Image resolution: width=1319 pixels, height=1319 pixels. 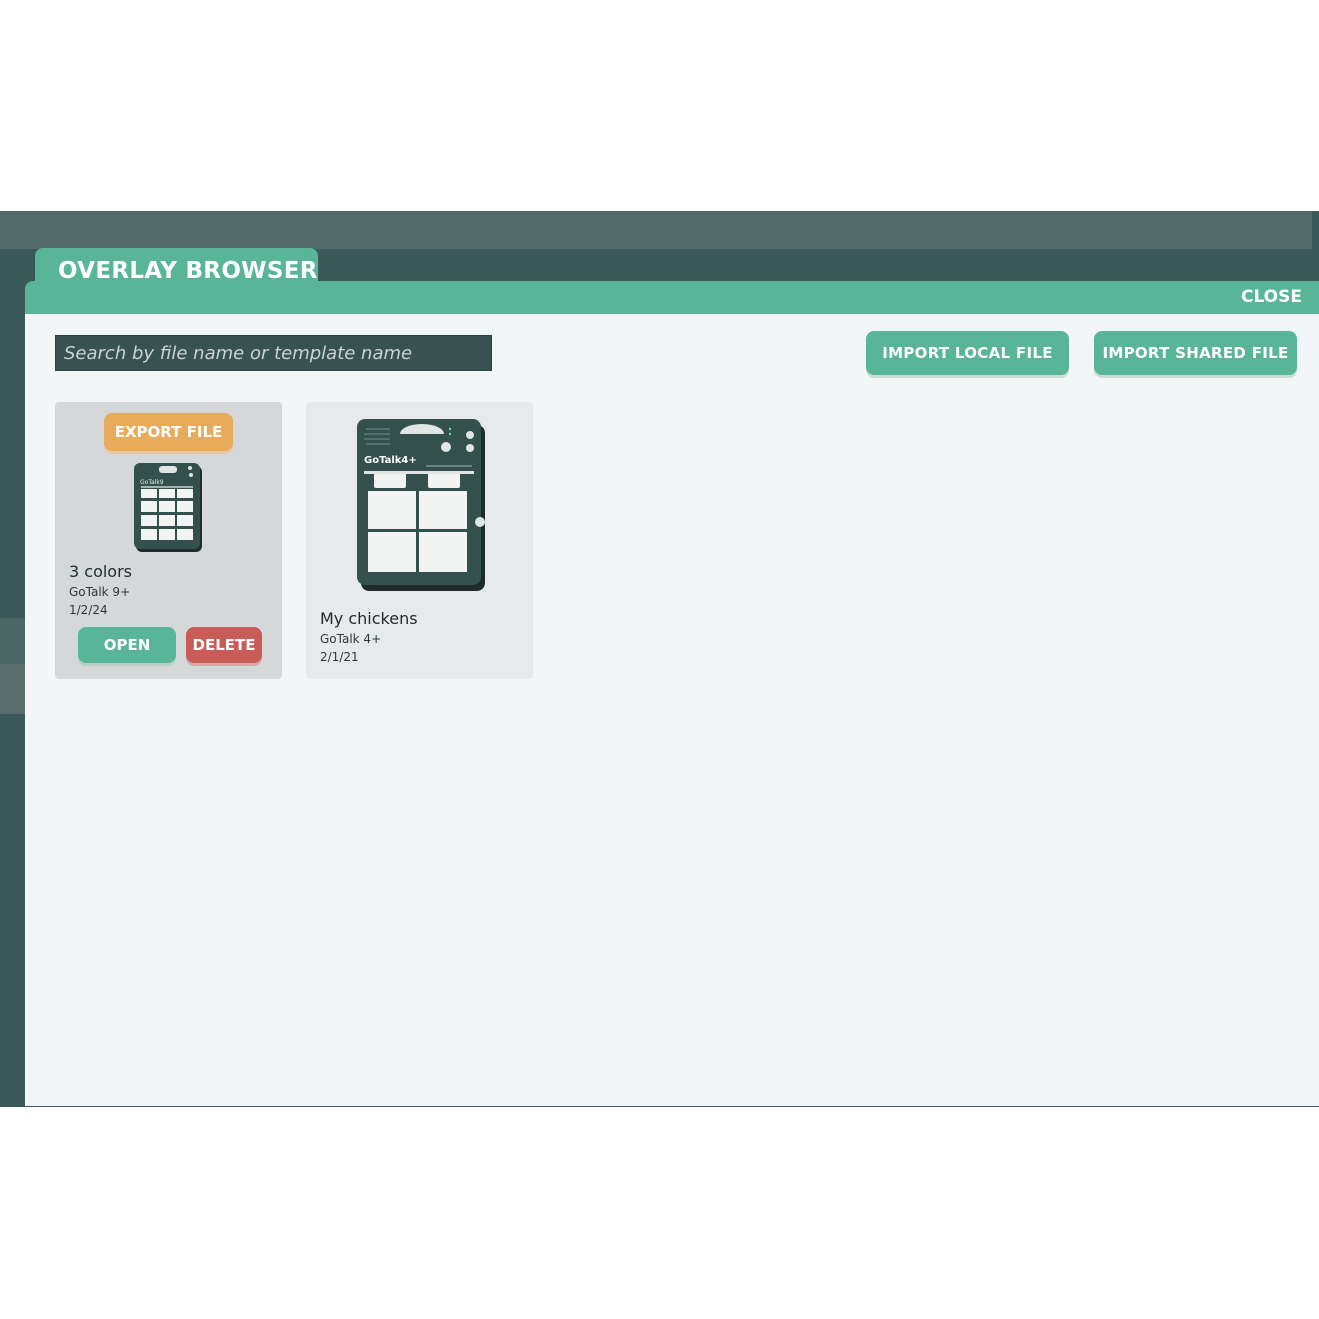 I want to click on export-file-button: EXPORT FILE, so click(x=168, y=432).